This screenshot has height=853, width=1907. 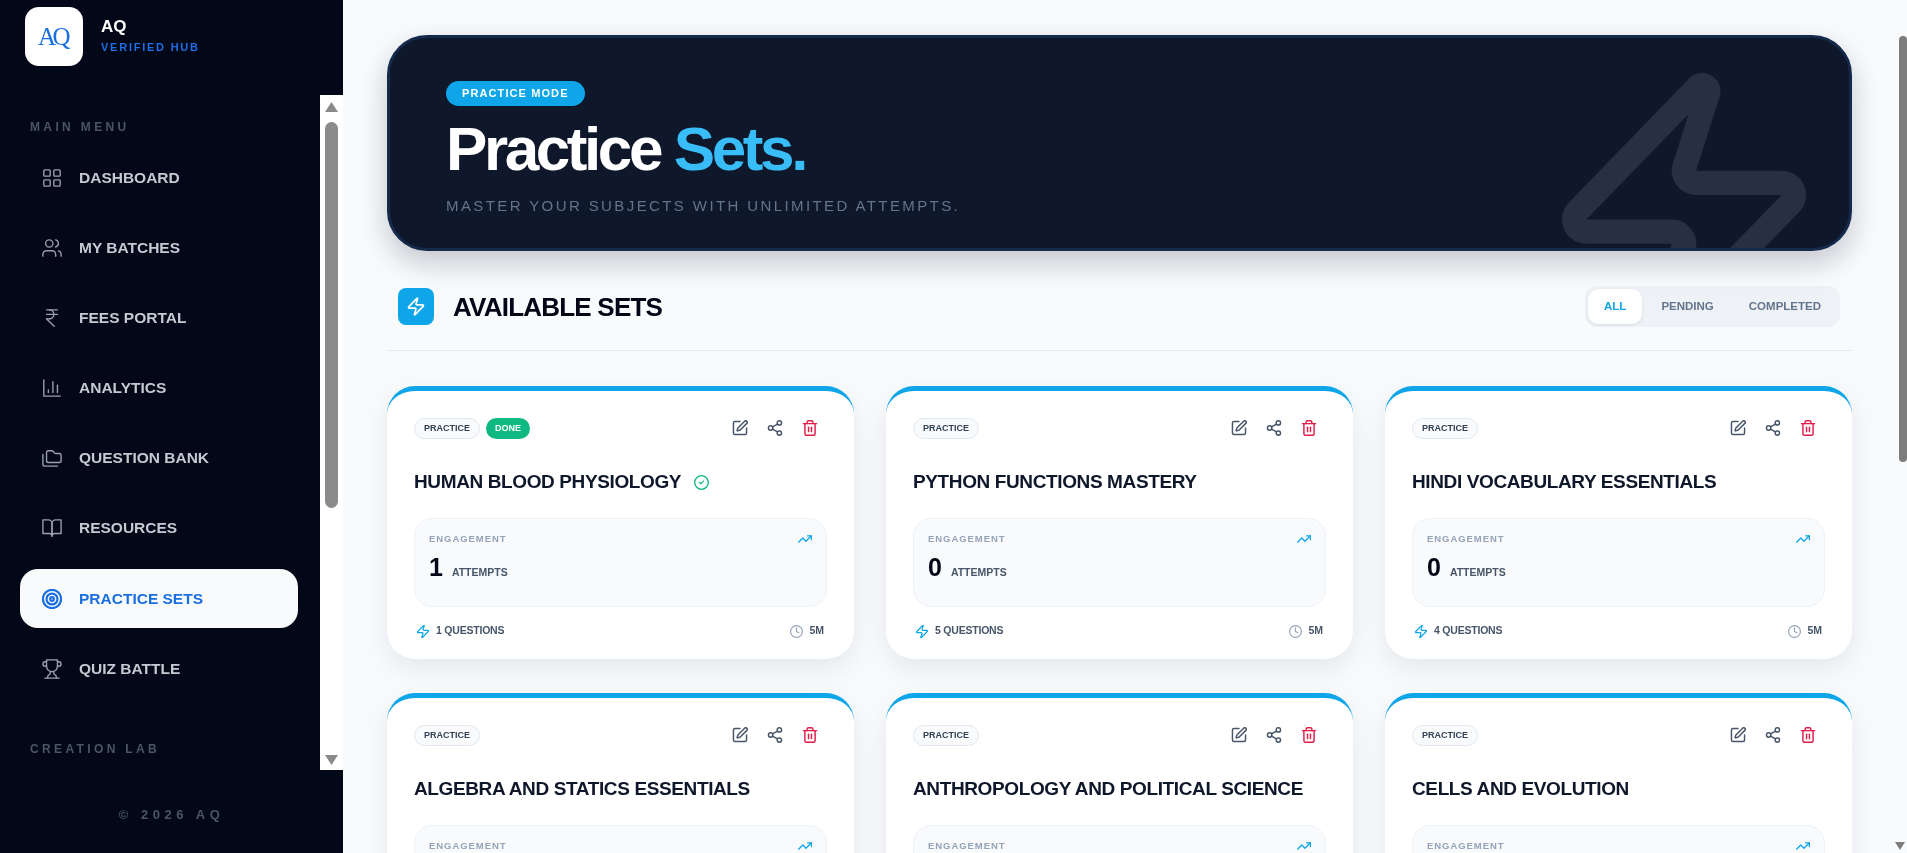 What do you see at coordinates (1520, 789) in the screenshot?
I see `set-title: CELLS AND EVOLUTION` at bounding box center [1520, 789].